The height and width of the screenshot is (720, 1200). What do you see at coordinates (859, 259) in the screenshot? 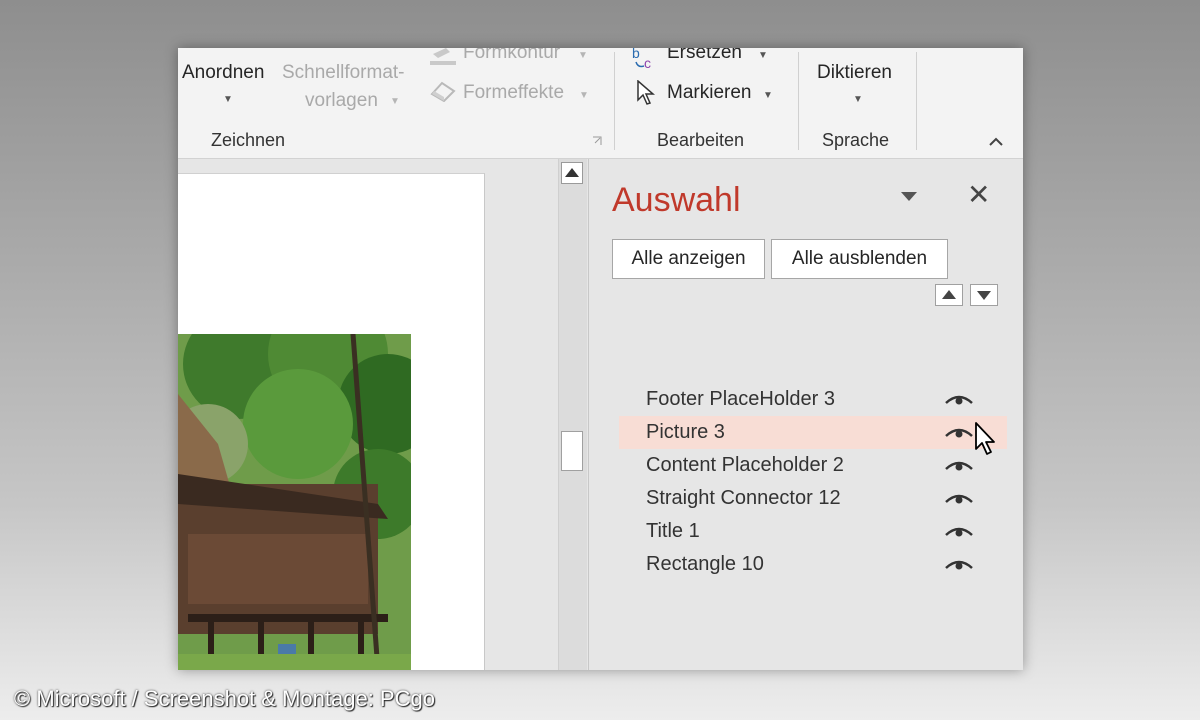
I see `hide-all-button: Alle ausblenden` at bounding box center [859, 259].